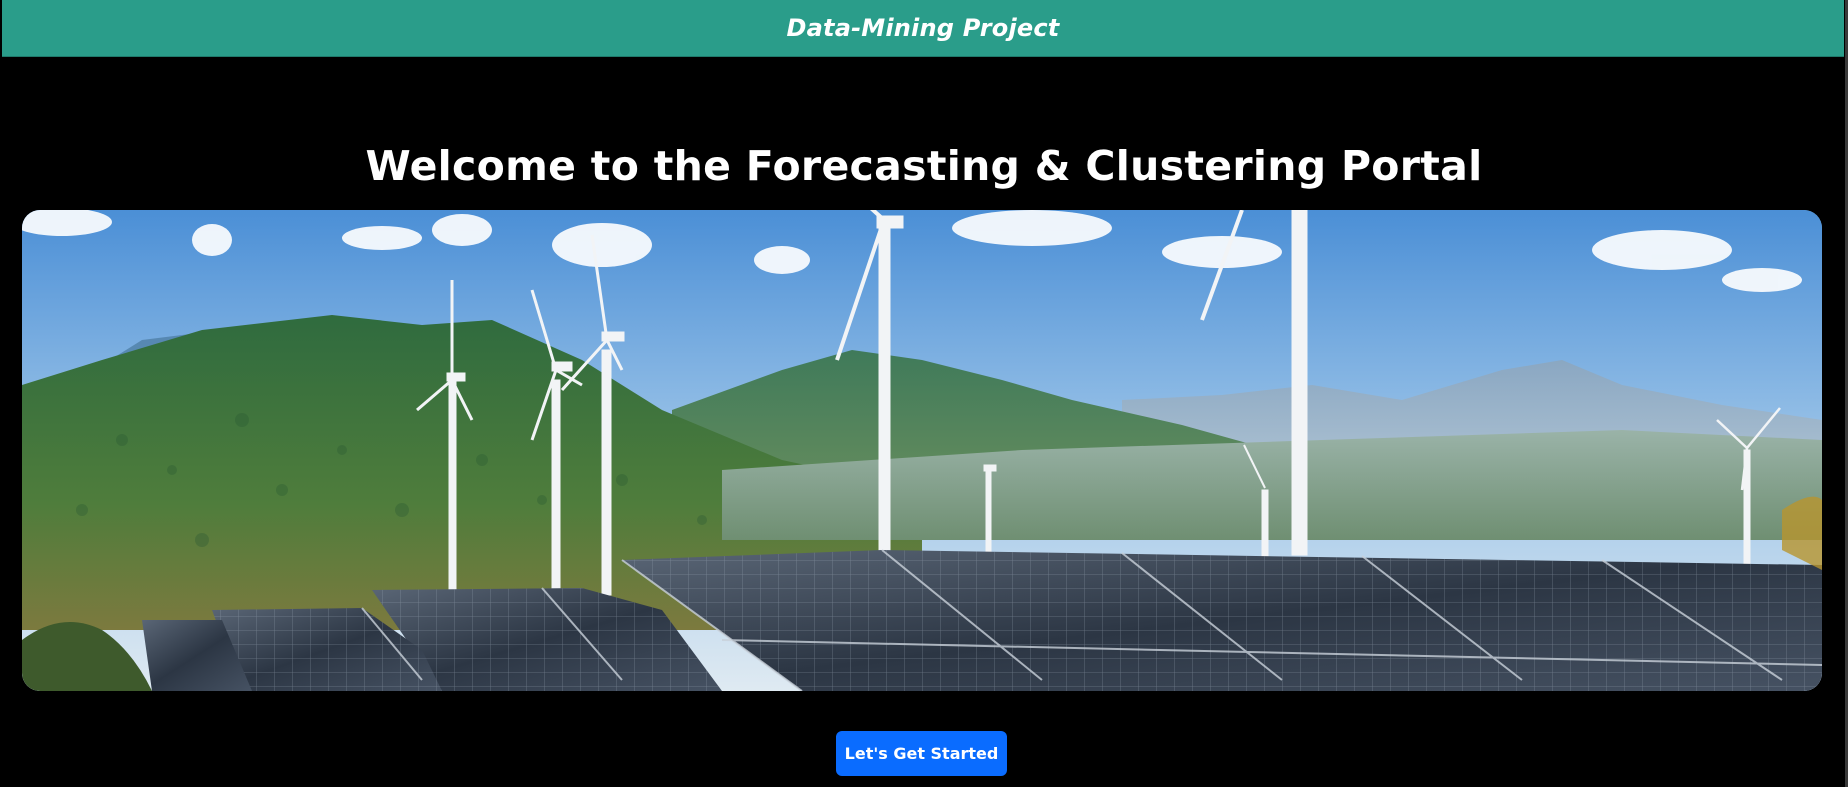  Describe the element at coordinates (921, 753) in the screenshot. I see `get-started-button: Let's Get Started` at that location.